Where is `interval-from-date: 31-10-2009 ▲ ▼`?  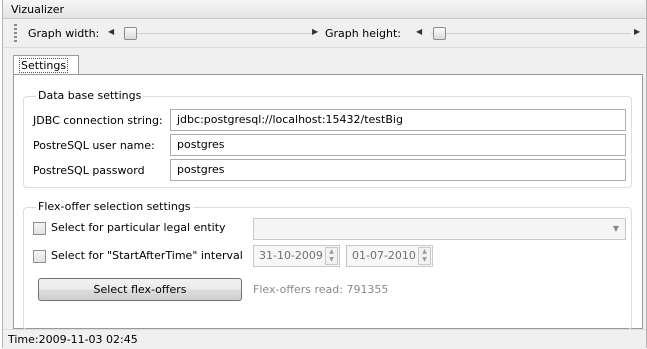
interval-from-date: 31-10-2009 ▲ ▼ is located at coordinates (296, 256).